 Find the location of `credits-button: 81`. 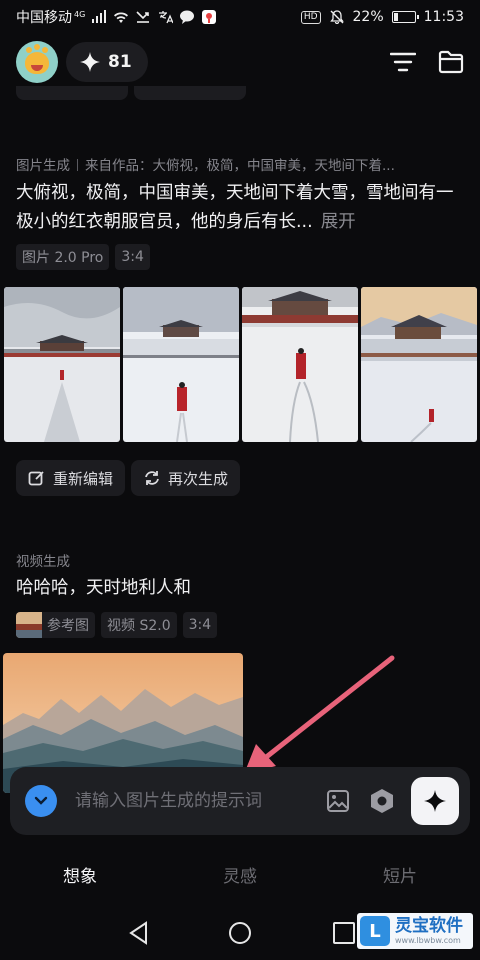

credits-button: 81 is located at coordinates (107, 62).